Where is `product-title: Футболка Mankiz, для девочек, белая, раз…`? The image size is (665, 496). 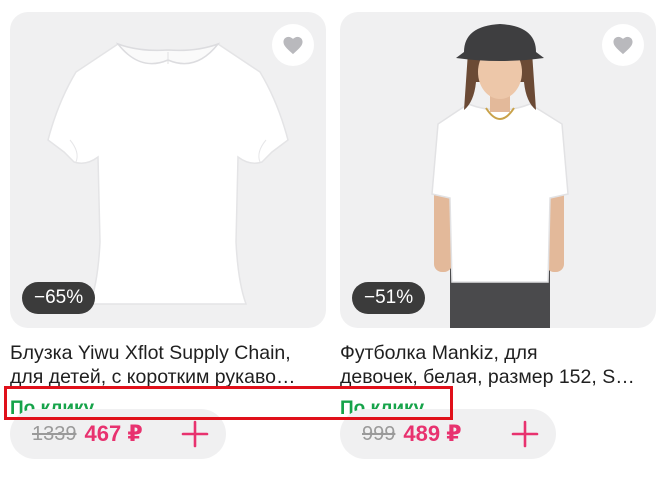
product-title: Футболка Mankiz, для девочек, белая, раз… is located at coordinates (498, 365).